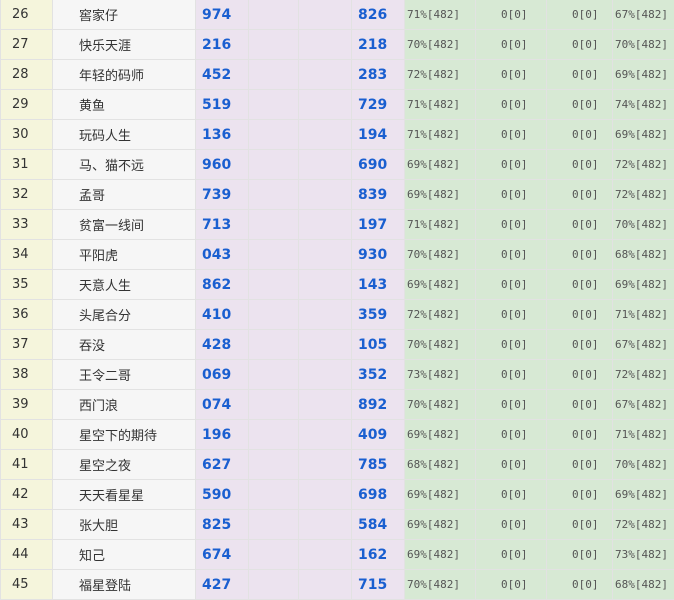  I want to click on table-row: 28年轻的码师45228372%[482]0[0]0[0]69%[482], so click(337, 75).